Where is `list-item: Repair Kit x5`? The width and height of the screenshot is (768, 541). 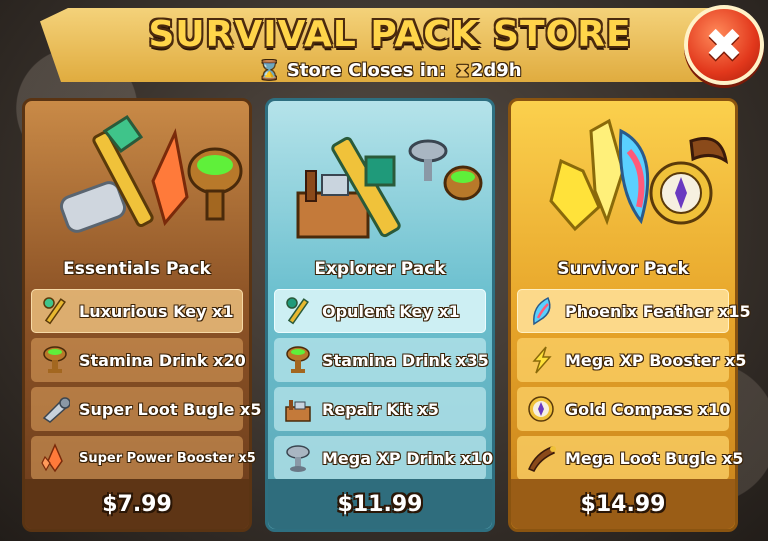 list-item: Repair Kit x5 is located at coordinates (380, 409).